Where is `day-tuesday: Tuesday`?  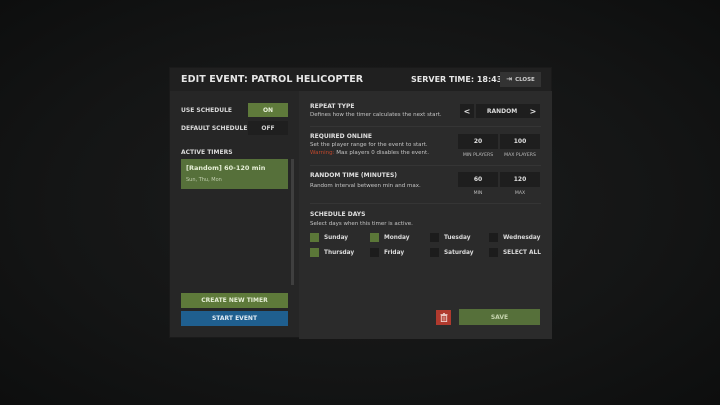 day-tuesday: Tuesday is located at coordinates (450, 237).